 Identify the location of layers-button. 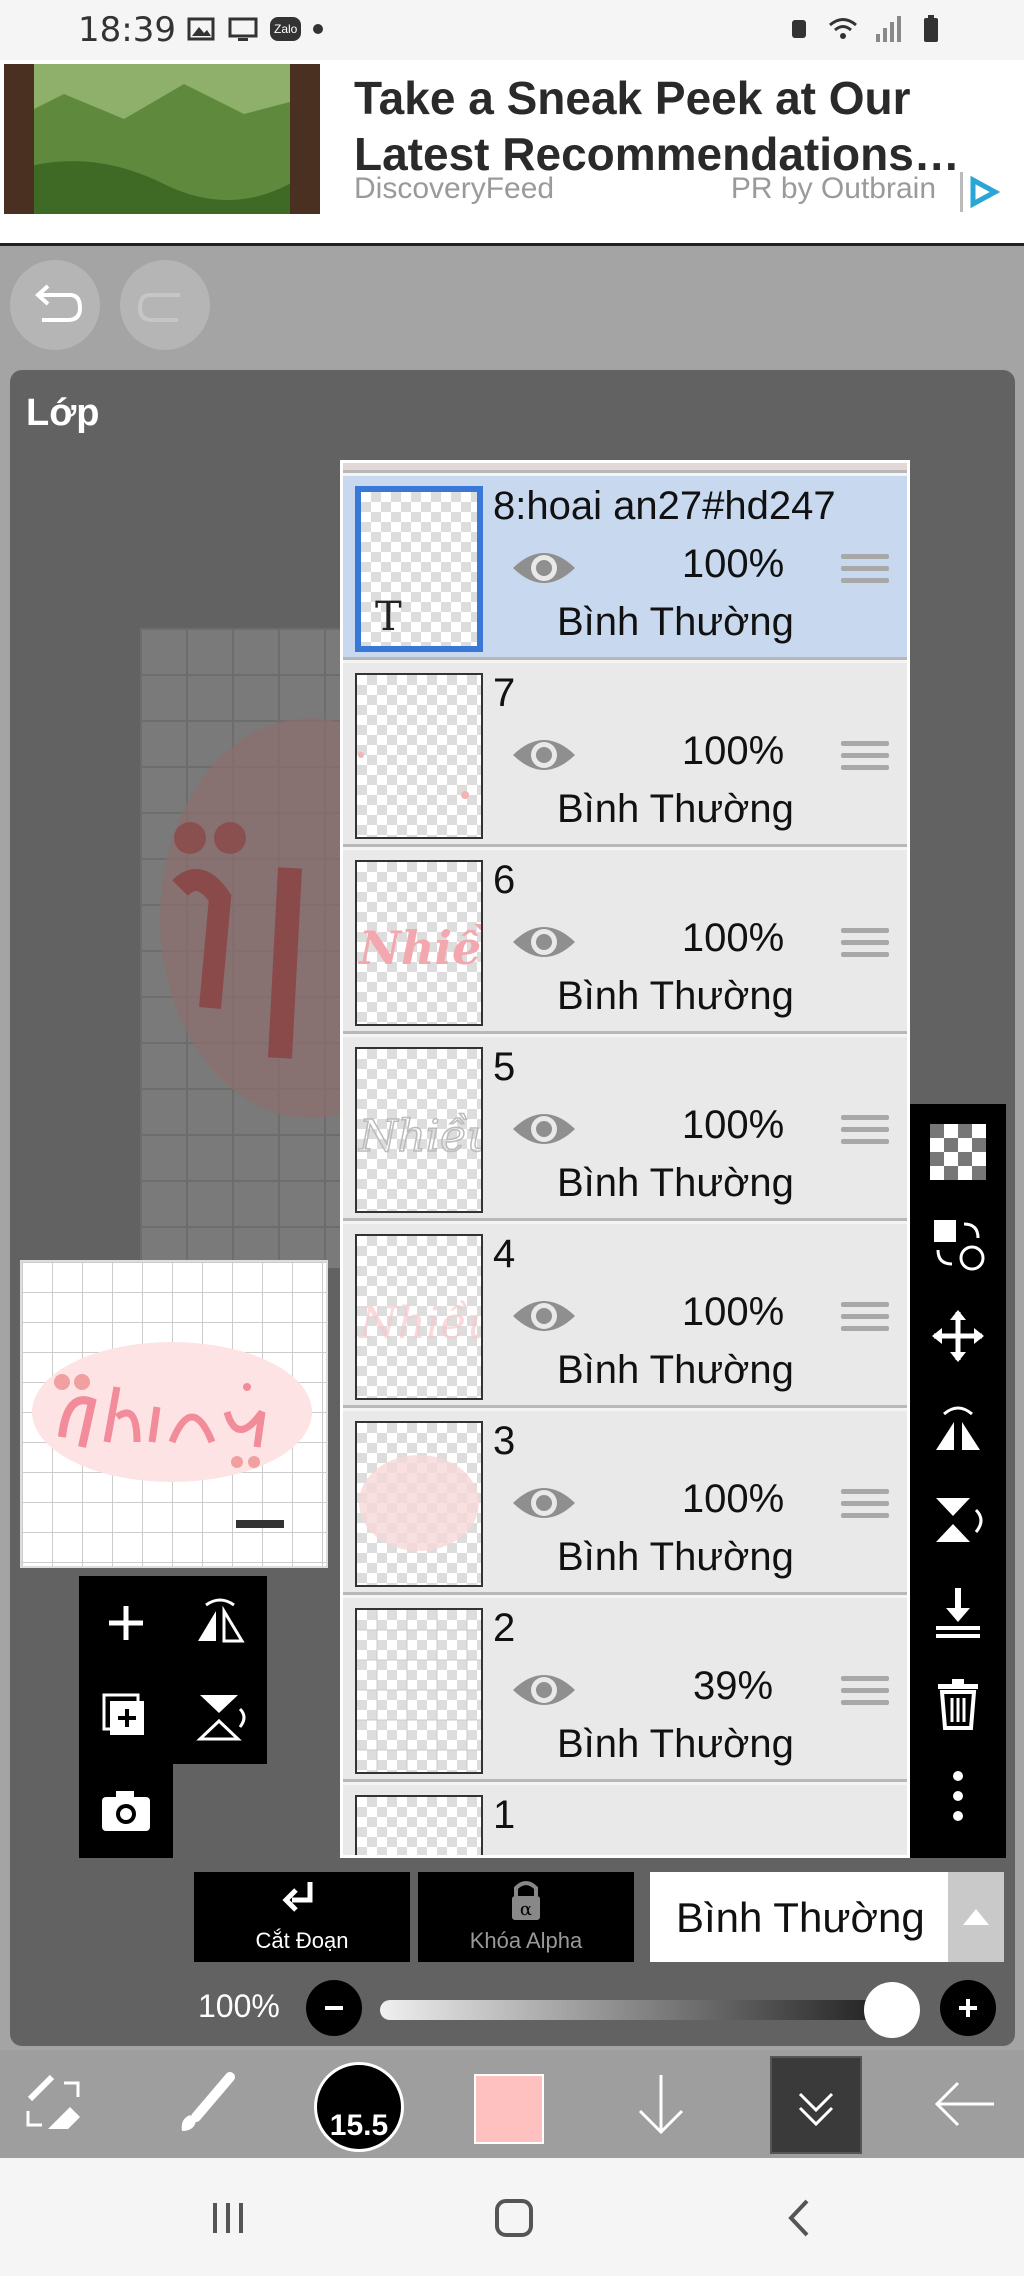
(816, 2105).